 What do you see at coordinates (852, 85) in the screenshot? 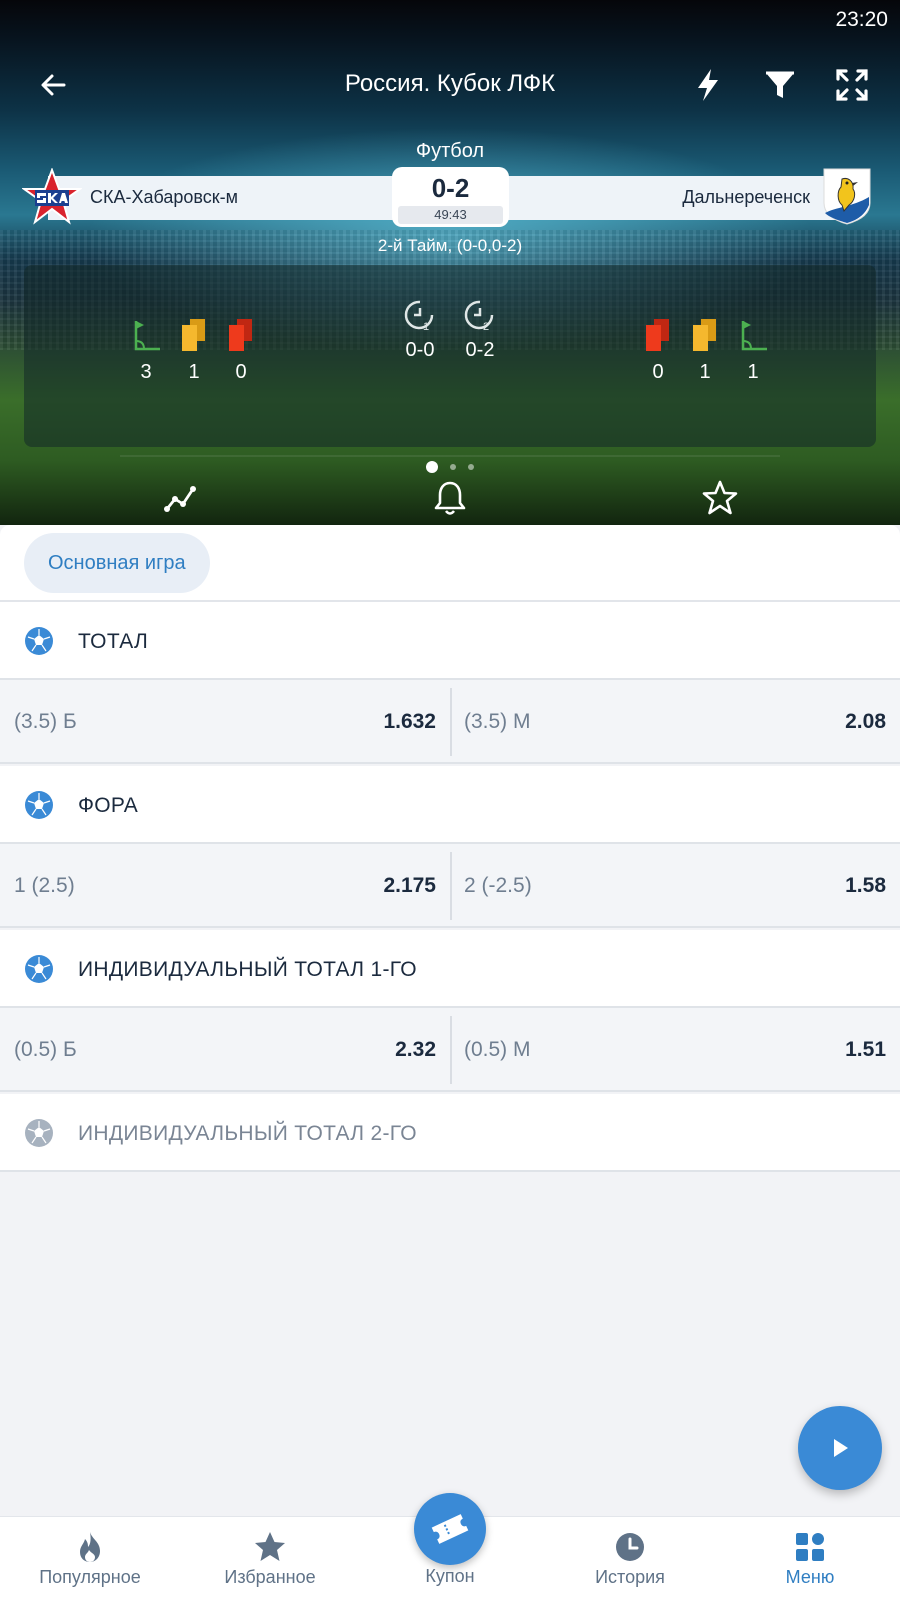
I see `expand-icon` at bounding box center [852, 85].